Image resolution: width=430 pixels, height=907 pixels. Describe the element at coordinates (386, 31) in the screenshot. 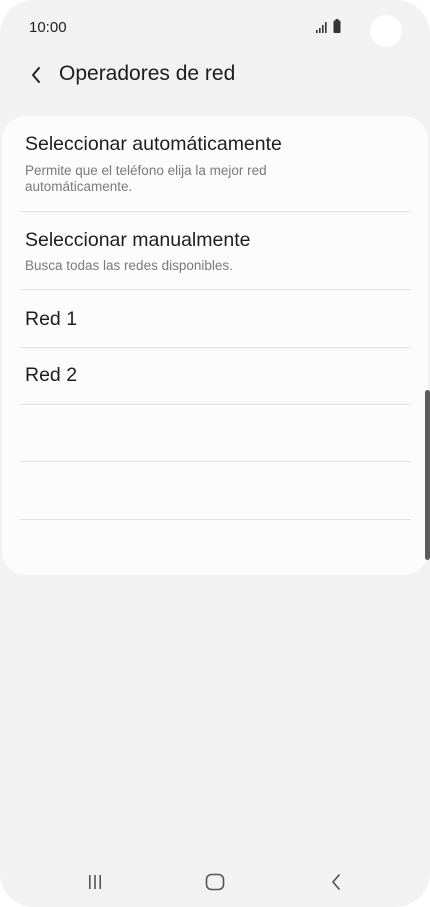

I see `front-camera-cutout` at that location.